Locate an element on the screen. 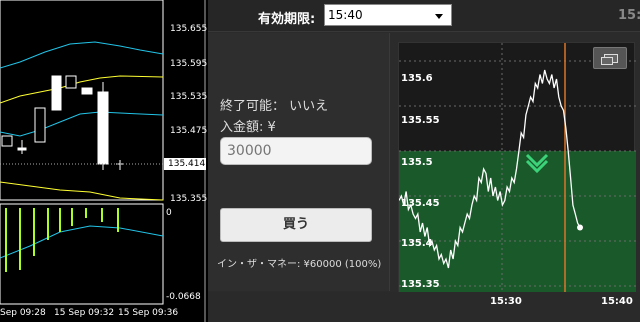  expiry-label: 有効期限: is located at coordinates (287, 19).